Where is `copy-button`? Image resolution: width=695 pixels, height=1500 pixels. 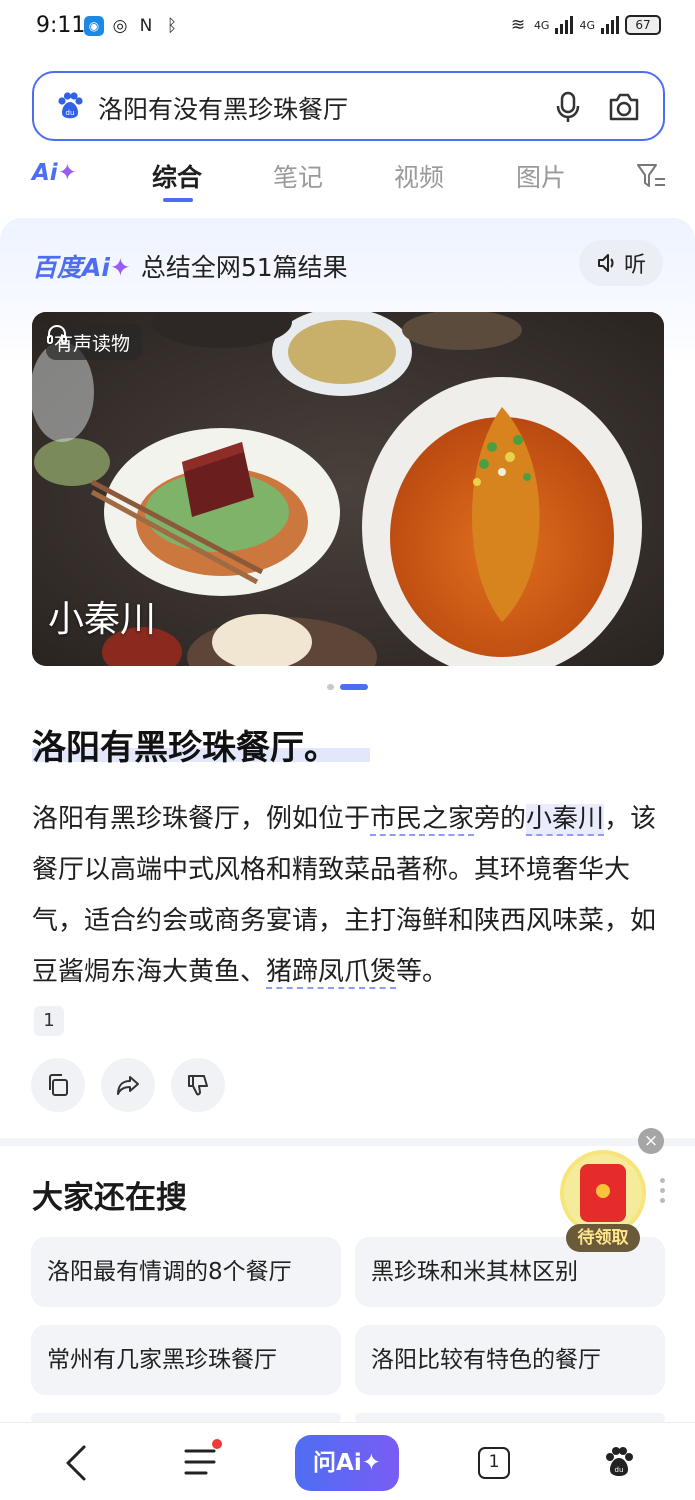
copy-button is located at coordinates (58, 1085).